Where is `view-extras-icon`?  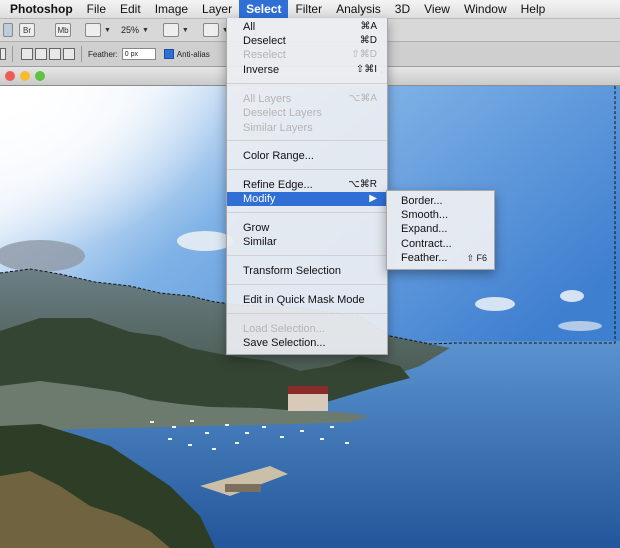
view-extras-icon is located at coordinates (93, 30).